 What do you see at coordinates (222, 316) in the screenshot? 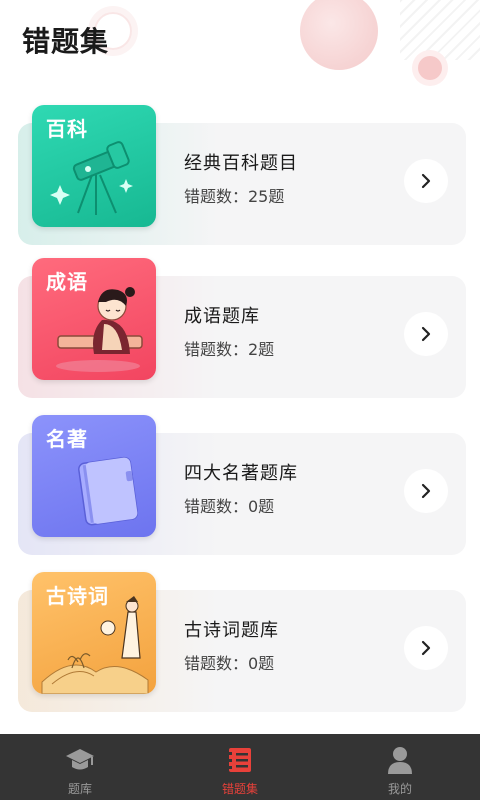
I see `card-title: 成语题库` at bounding box center [222, 316].